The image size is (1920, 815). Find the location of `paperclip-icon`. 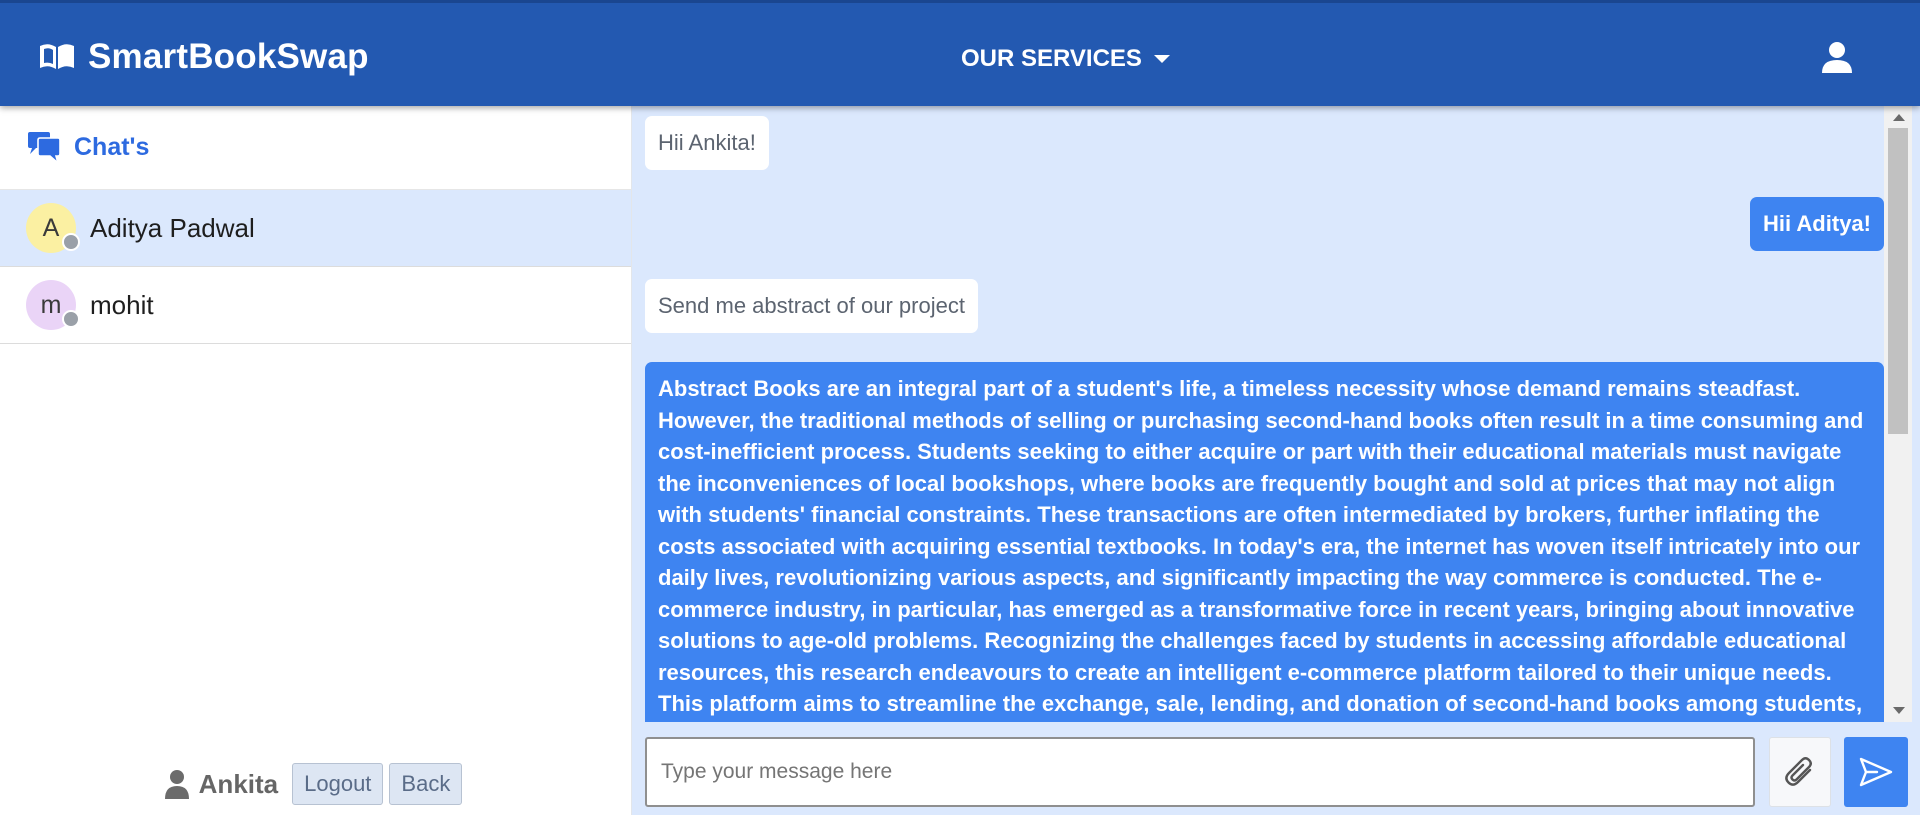

paperclip-icon is located at coordinates (1798, 771).